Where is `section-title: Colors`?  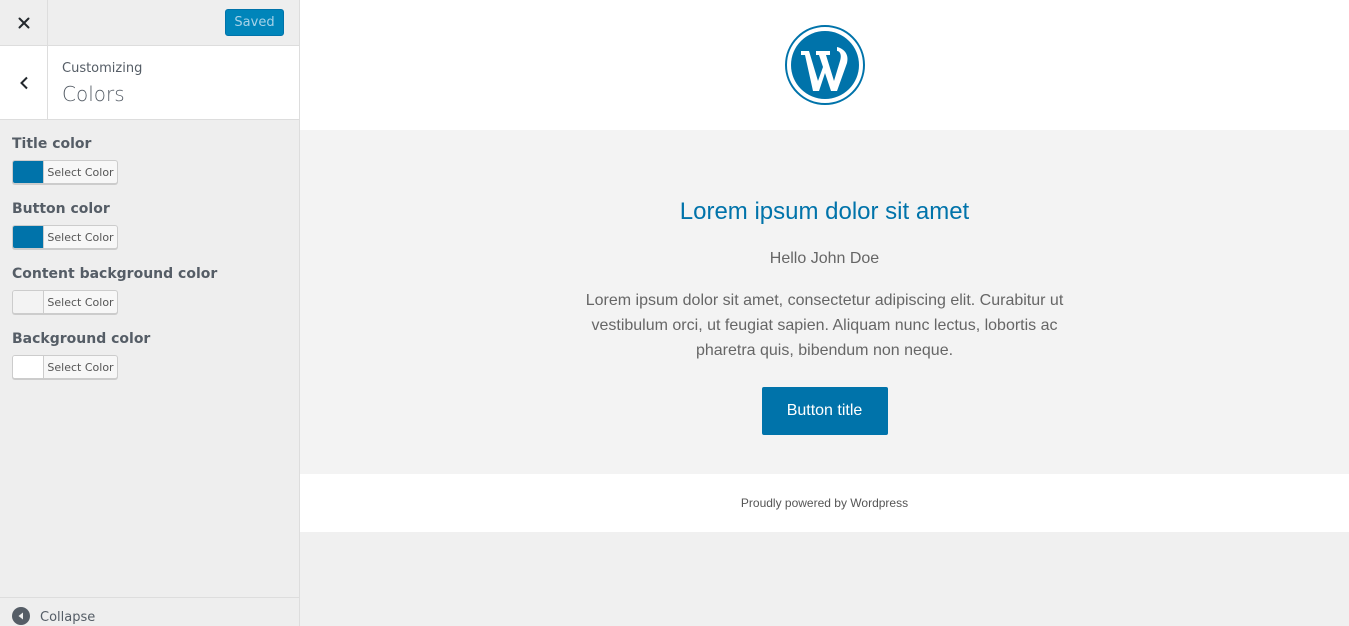
section-title: Colors is located at coordinates (93, 94).